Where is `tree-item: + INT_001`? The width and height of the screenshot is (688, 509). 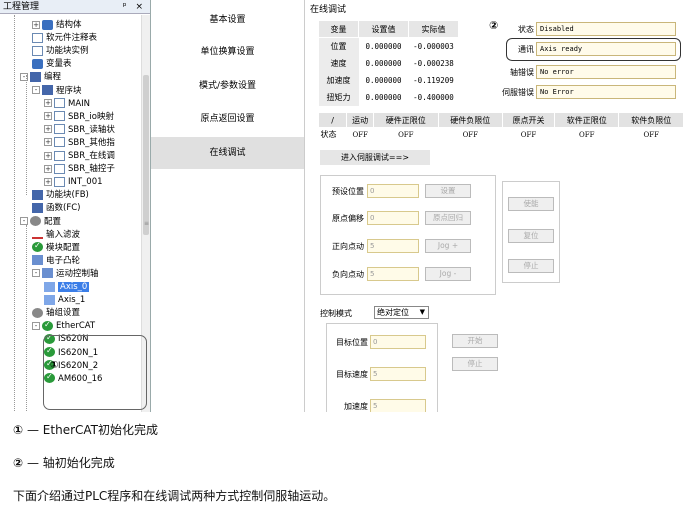 tree-item: + INT_001 is located at coordinates (73, 182).